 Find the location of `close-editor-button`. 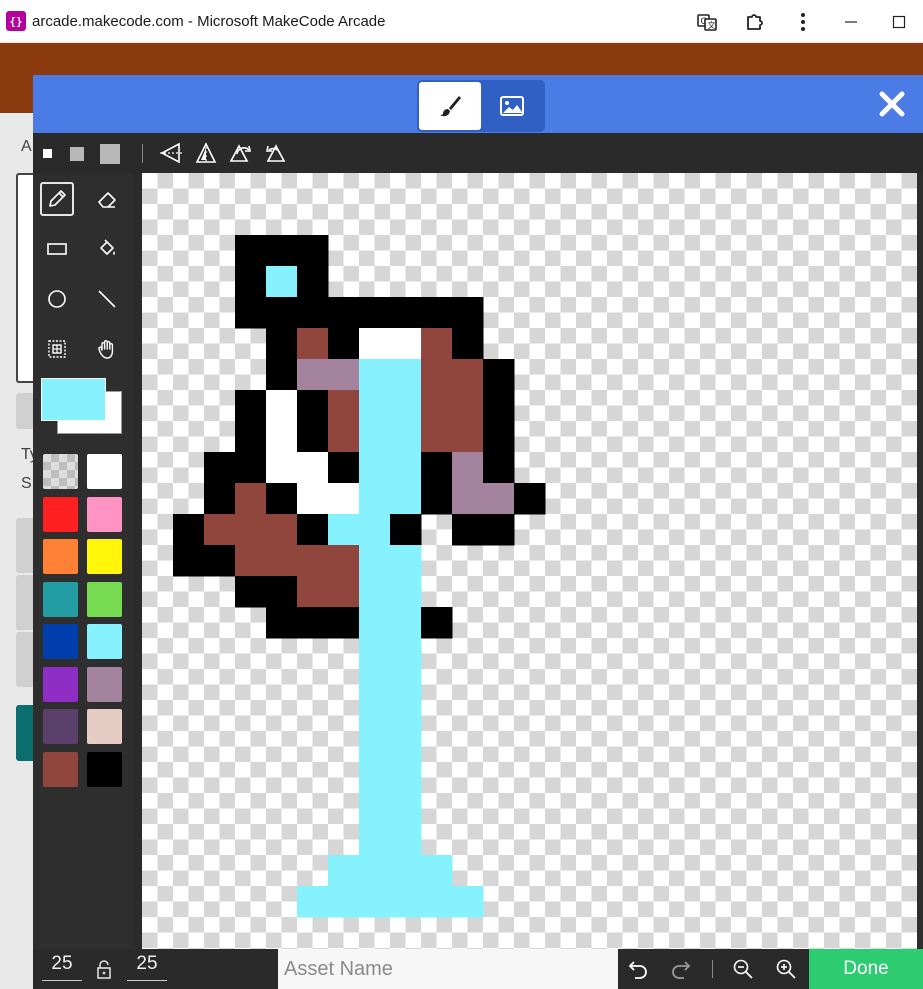

close-editor-button is located at coordinates (892, 104).